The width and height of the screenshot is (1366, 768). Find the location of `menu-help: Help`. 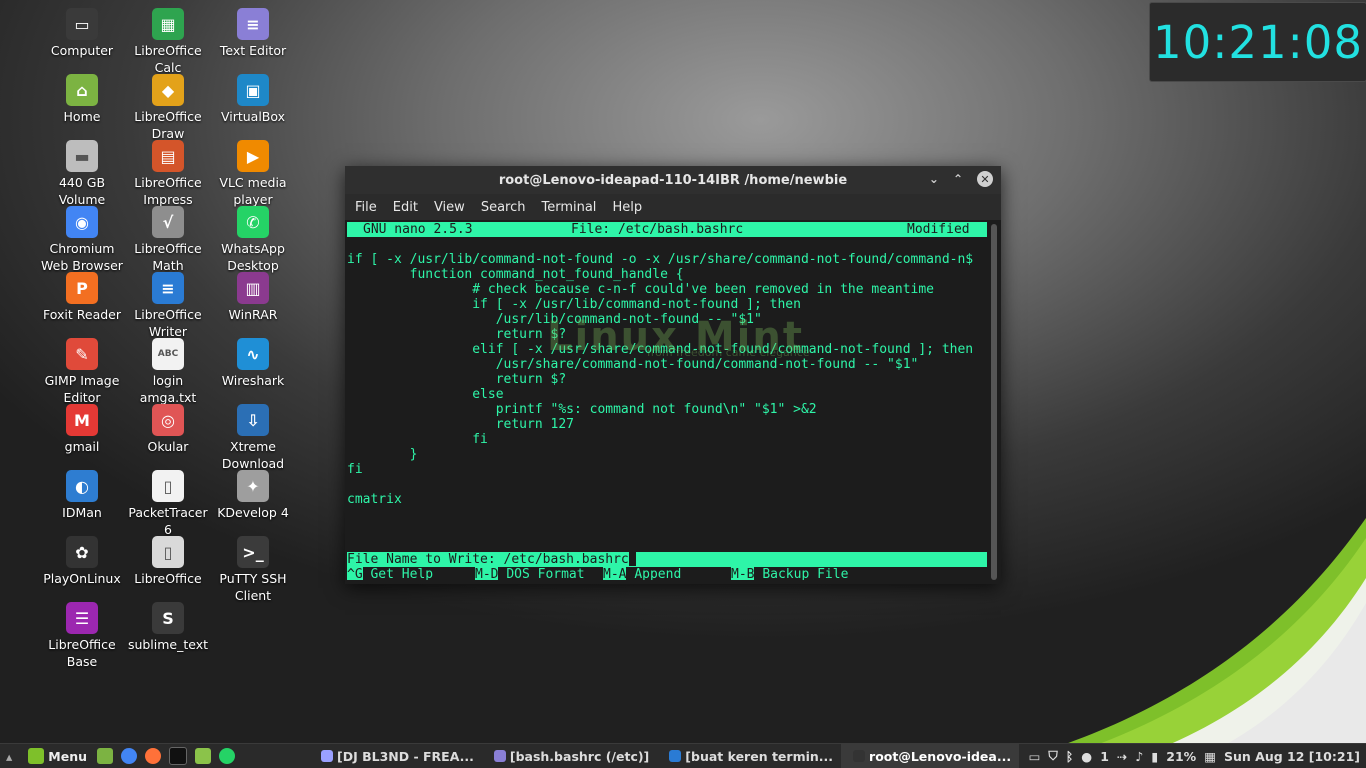

menu-help: Help is located at coordinates (627, 207).